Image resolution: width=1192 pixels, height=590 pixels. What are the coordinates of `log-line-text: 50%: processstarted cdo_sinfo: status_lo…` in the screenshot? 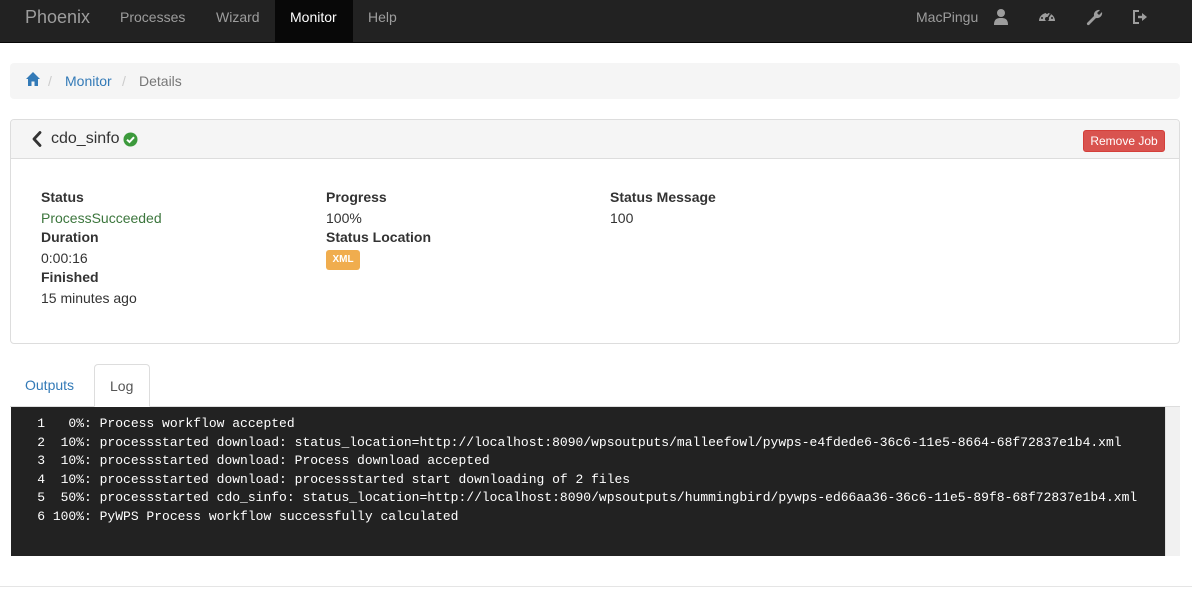 It's located at (595, 497).